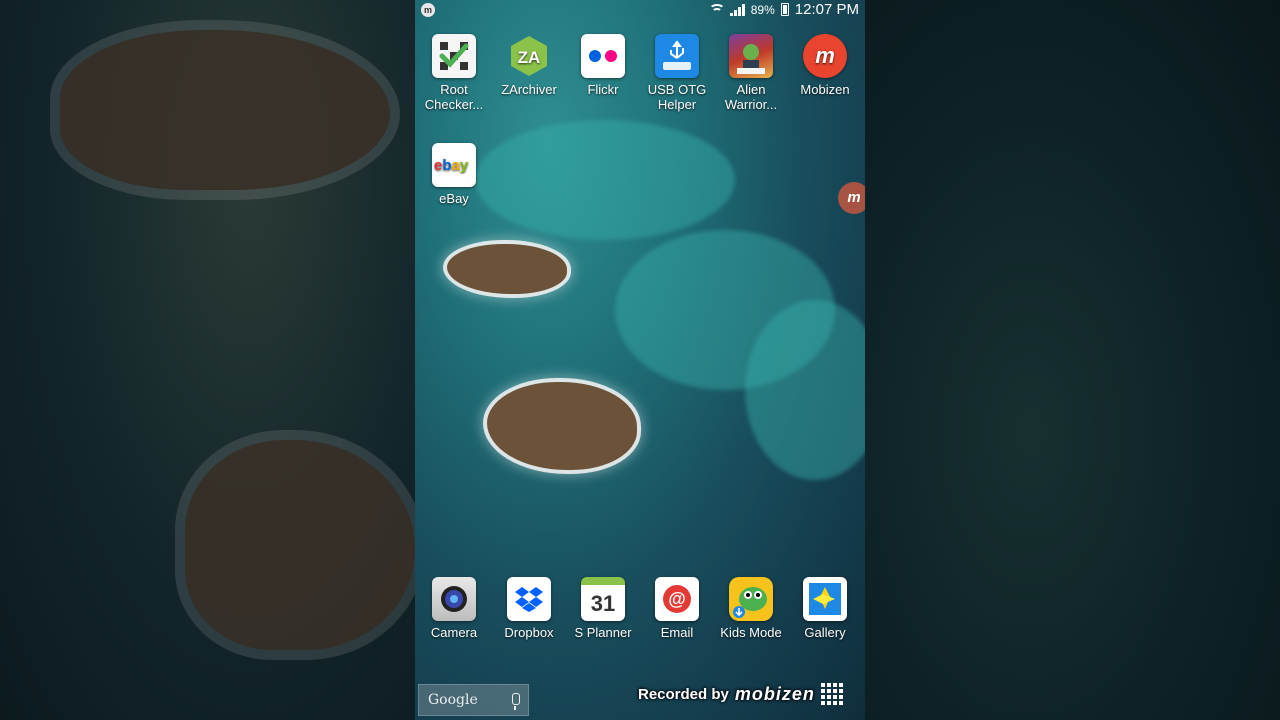 The height and width of the screenshot is (720, 1280). What do you see at coordinates (751, 56) in the screenshot?
I see `alien-warrior-icon` at bounding box center [751, 56].